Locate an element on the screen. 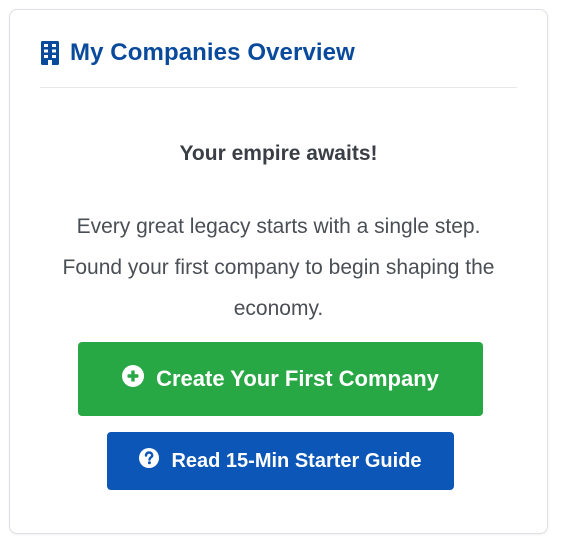 The height and width of the screenshot is (547, 561). question-circle-icon is located at coordinates (149, 461).